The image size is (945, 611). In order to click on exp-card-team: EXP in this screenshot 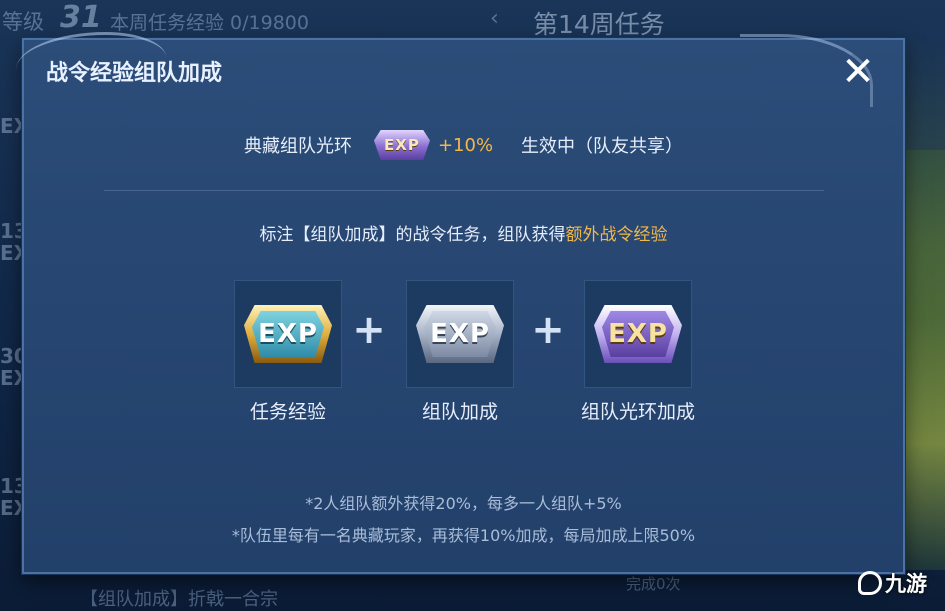, I will do `click(460, 334)`.